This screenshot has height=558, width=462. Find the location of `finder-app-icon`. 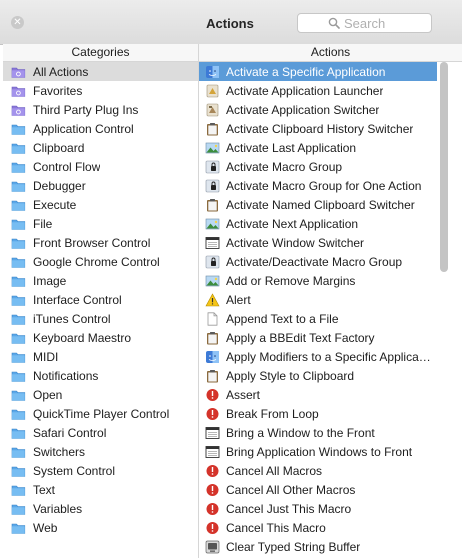

finder-app-icon is located at coordinates (212, 72).